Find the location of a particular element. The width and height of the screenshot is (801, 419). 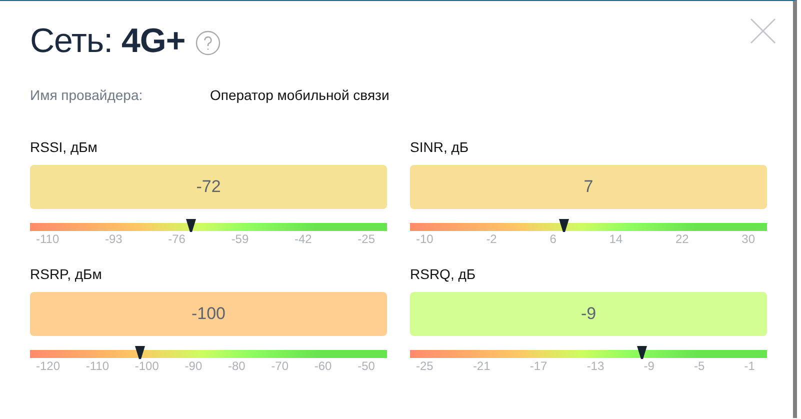

scale-tick: -93 is located at coordinates (113, 239).